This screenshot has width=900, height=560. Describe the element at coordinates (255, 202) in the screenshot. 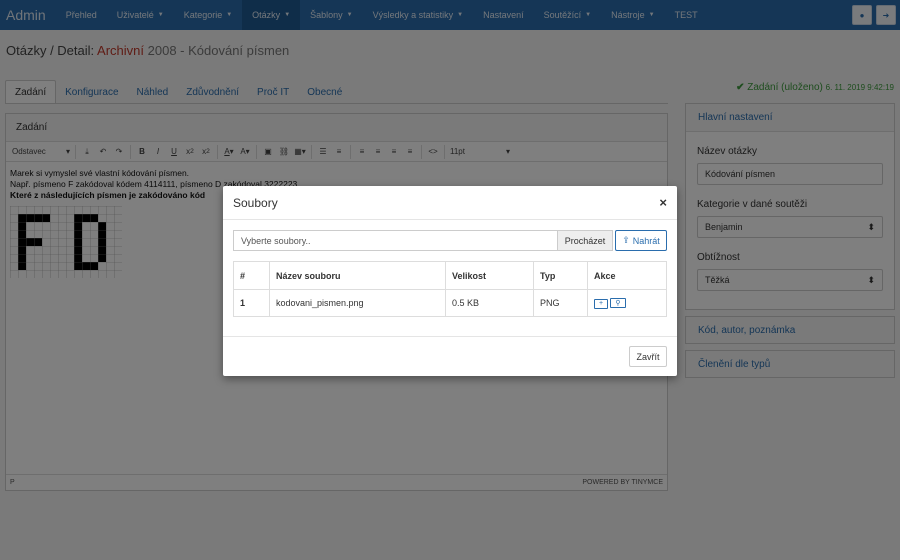

I see `modal-title: Soubory` at that location.